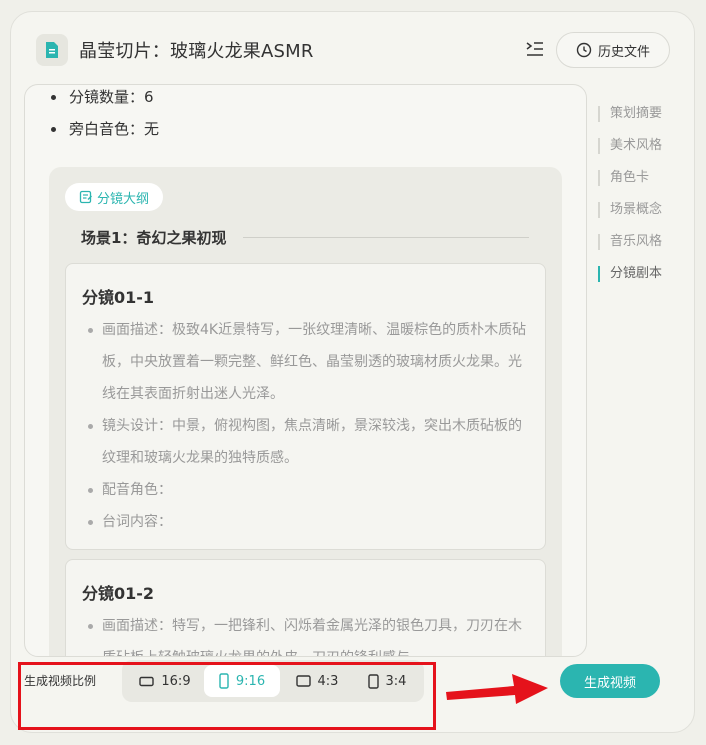 This screenshot has width=706, height=745. I want to click on outline-tag: 分镜大纲, so click(114, 197).